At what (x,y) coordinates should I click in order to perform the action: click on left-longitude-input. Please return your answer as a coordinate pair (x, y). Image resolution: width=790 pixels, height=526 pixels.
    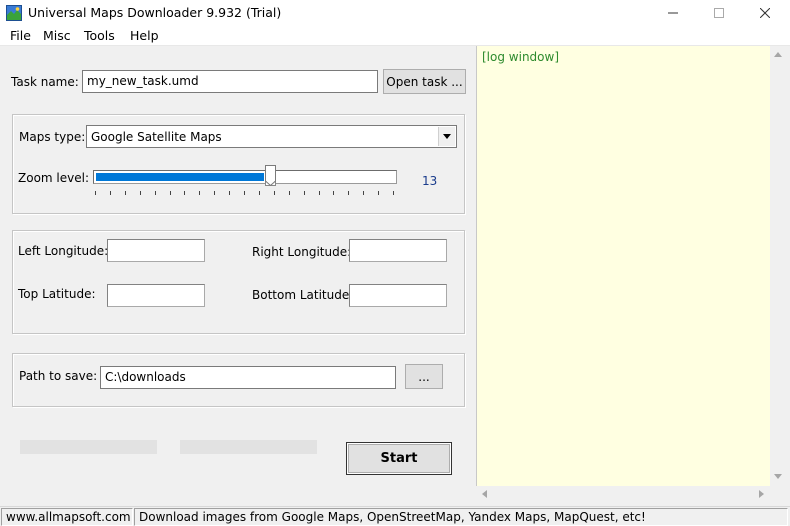
    Looking at the image, I should click on (156, 250).